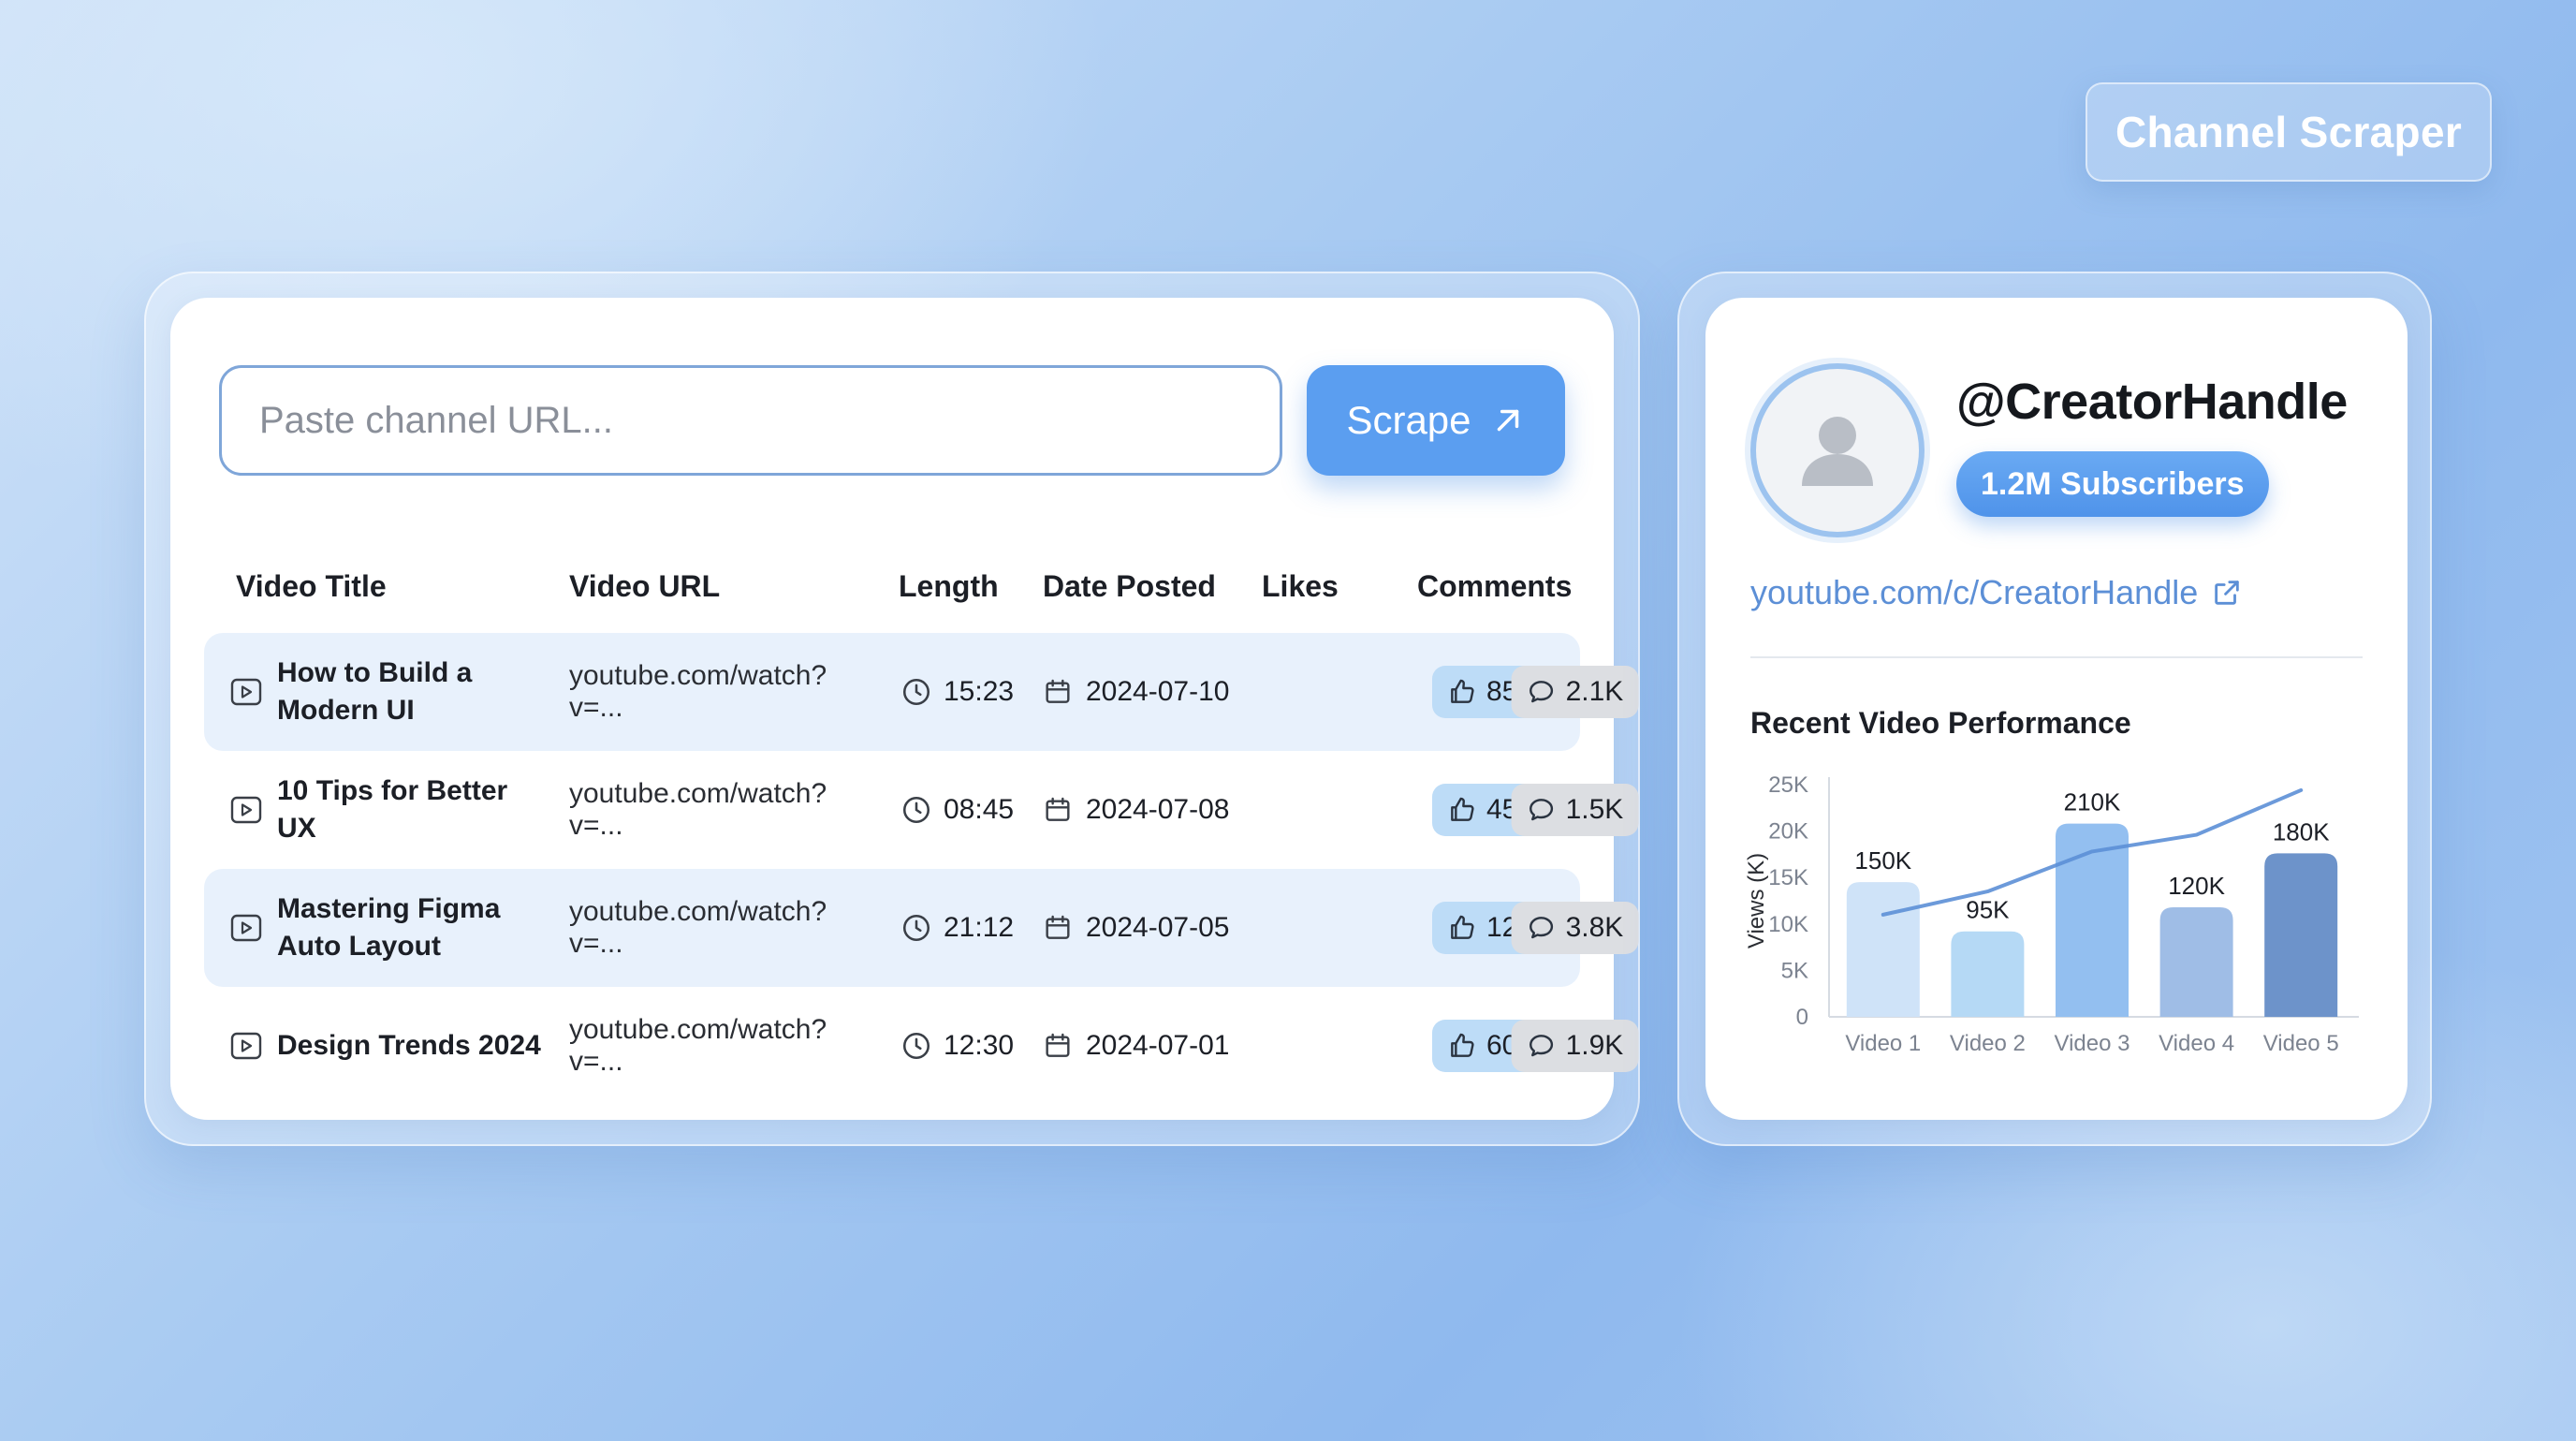 This screenshot has width=2576, height=1441. What do you see at coordinates (1300, 586) in the screenshot?
I see `header-likes: Likes` at bounding box center [1300, 586].